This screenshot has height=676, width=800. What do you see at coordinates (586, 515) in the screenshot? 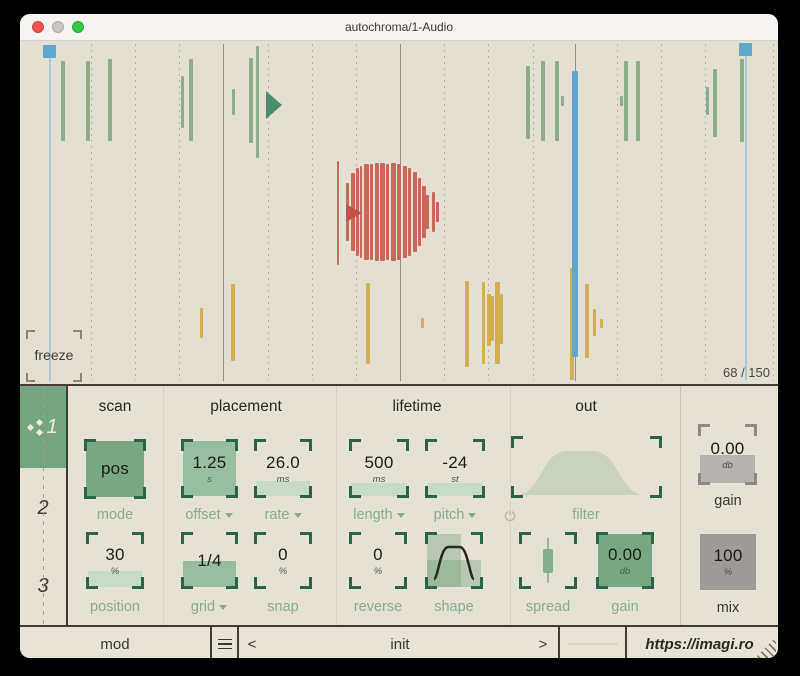
I see `filter-label: filter` at bounding box center [586, 515].